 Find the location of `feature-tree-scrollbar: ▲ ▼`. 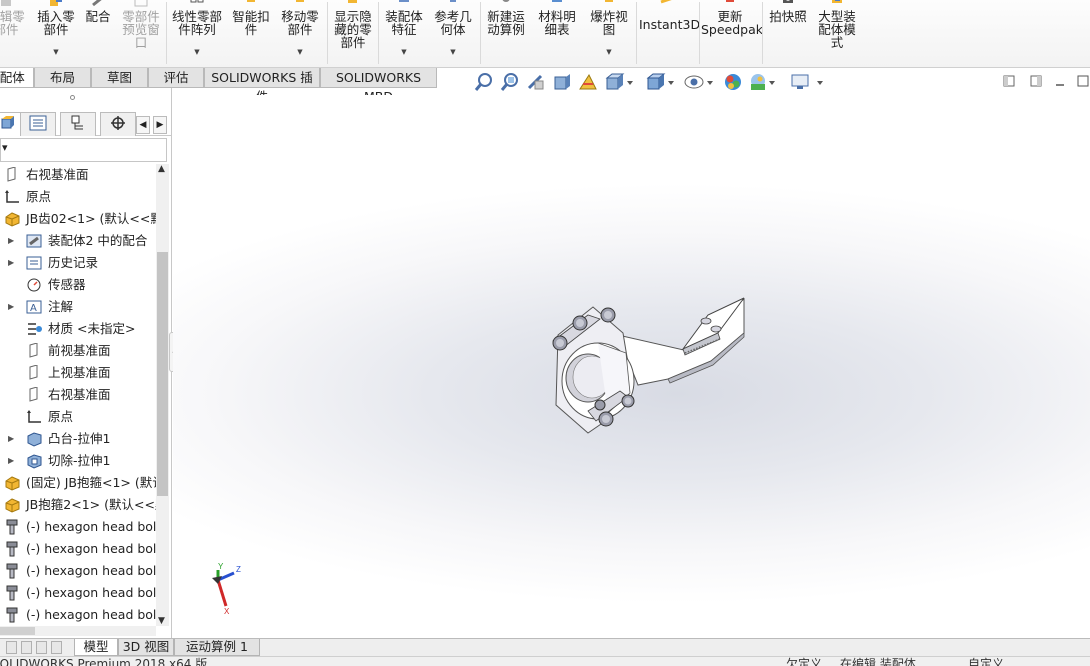

feature-tree-scrollbar: ▲ ▼ is located at coordinates (162, 395).